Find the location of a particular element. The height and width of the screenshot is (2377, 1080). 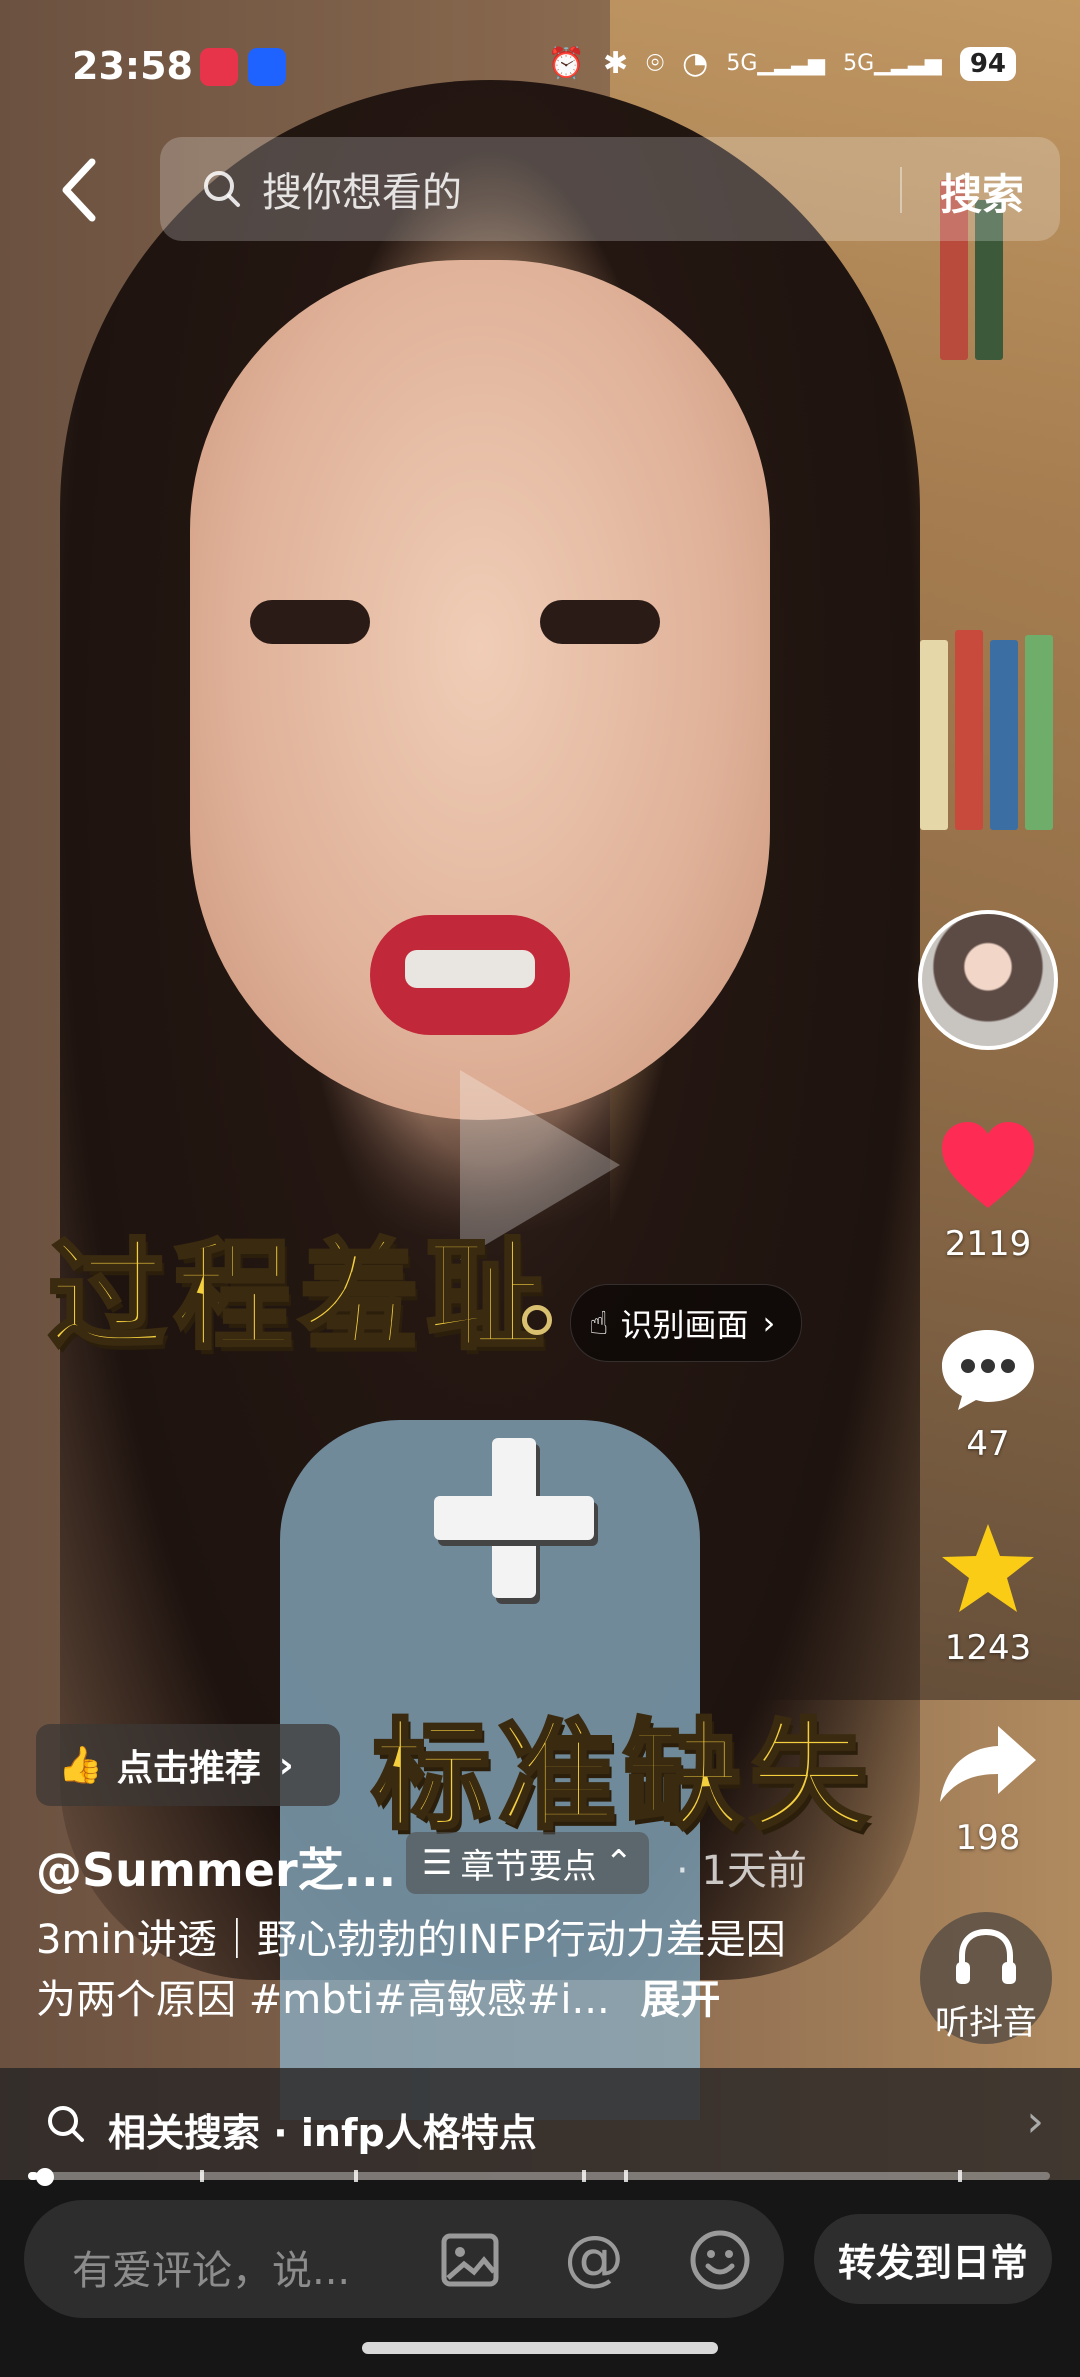

chevron-up-icon: ⌃ is located at coordinates (618, 1863).